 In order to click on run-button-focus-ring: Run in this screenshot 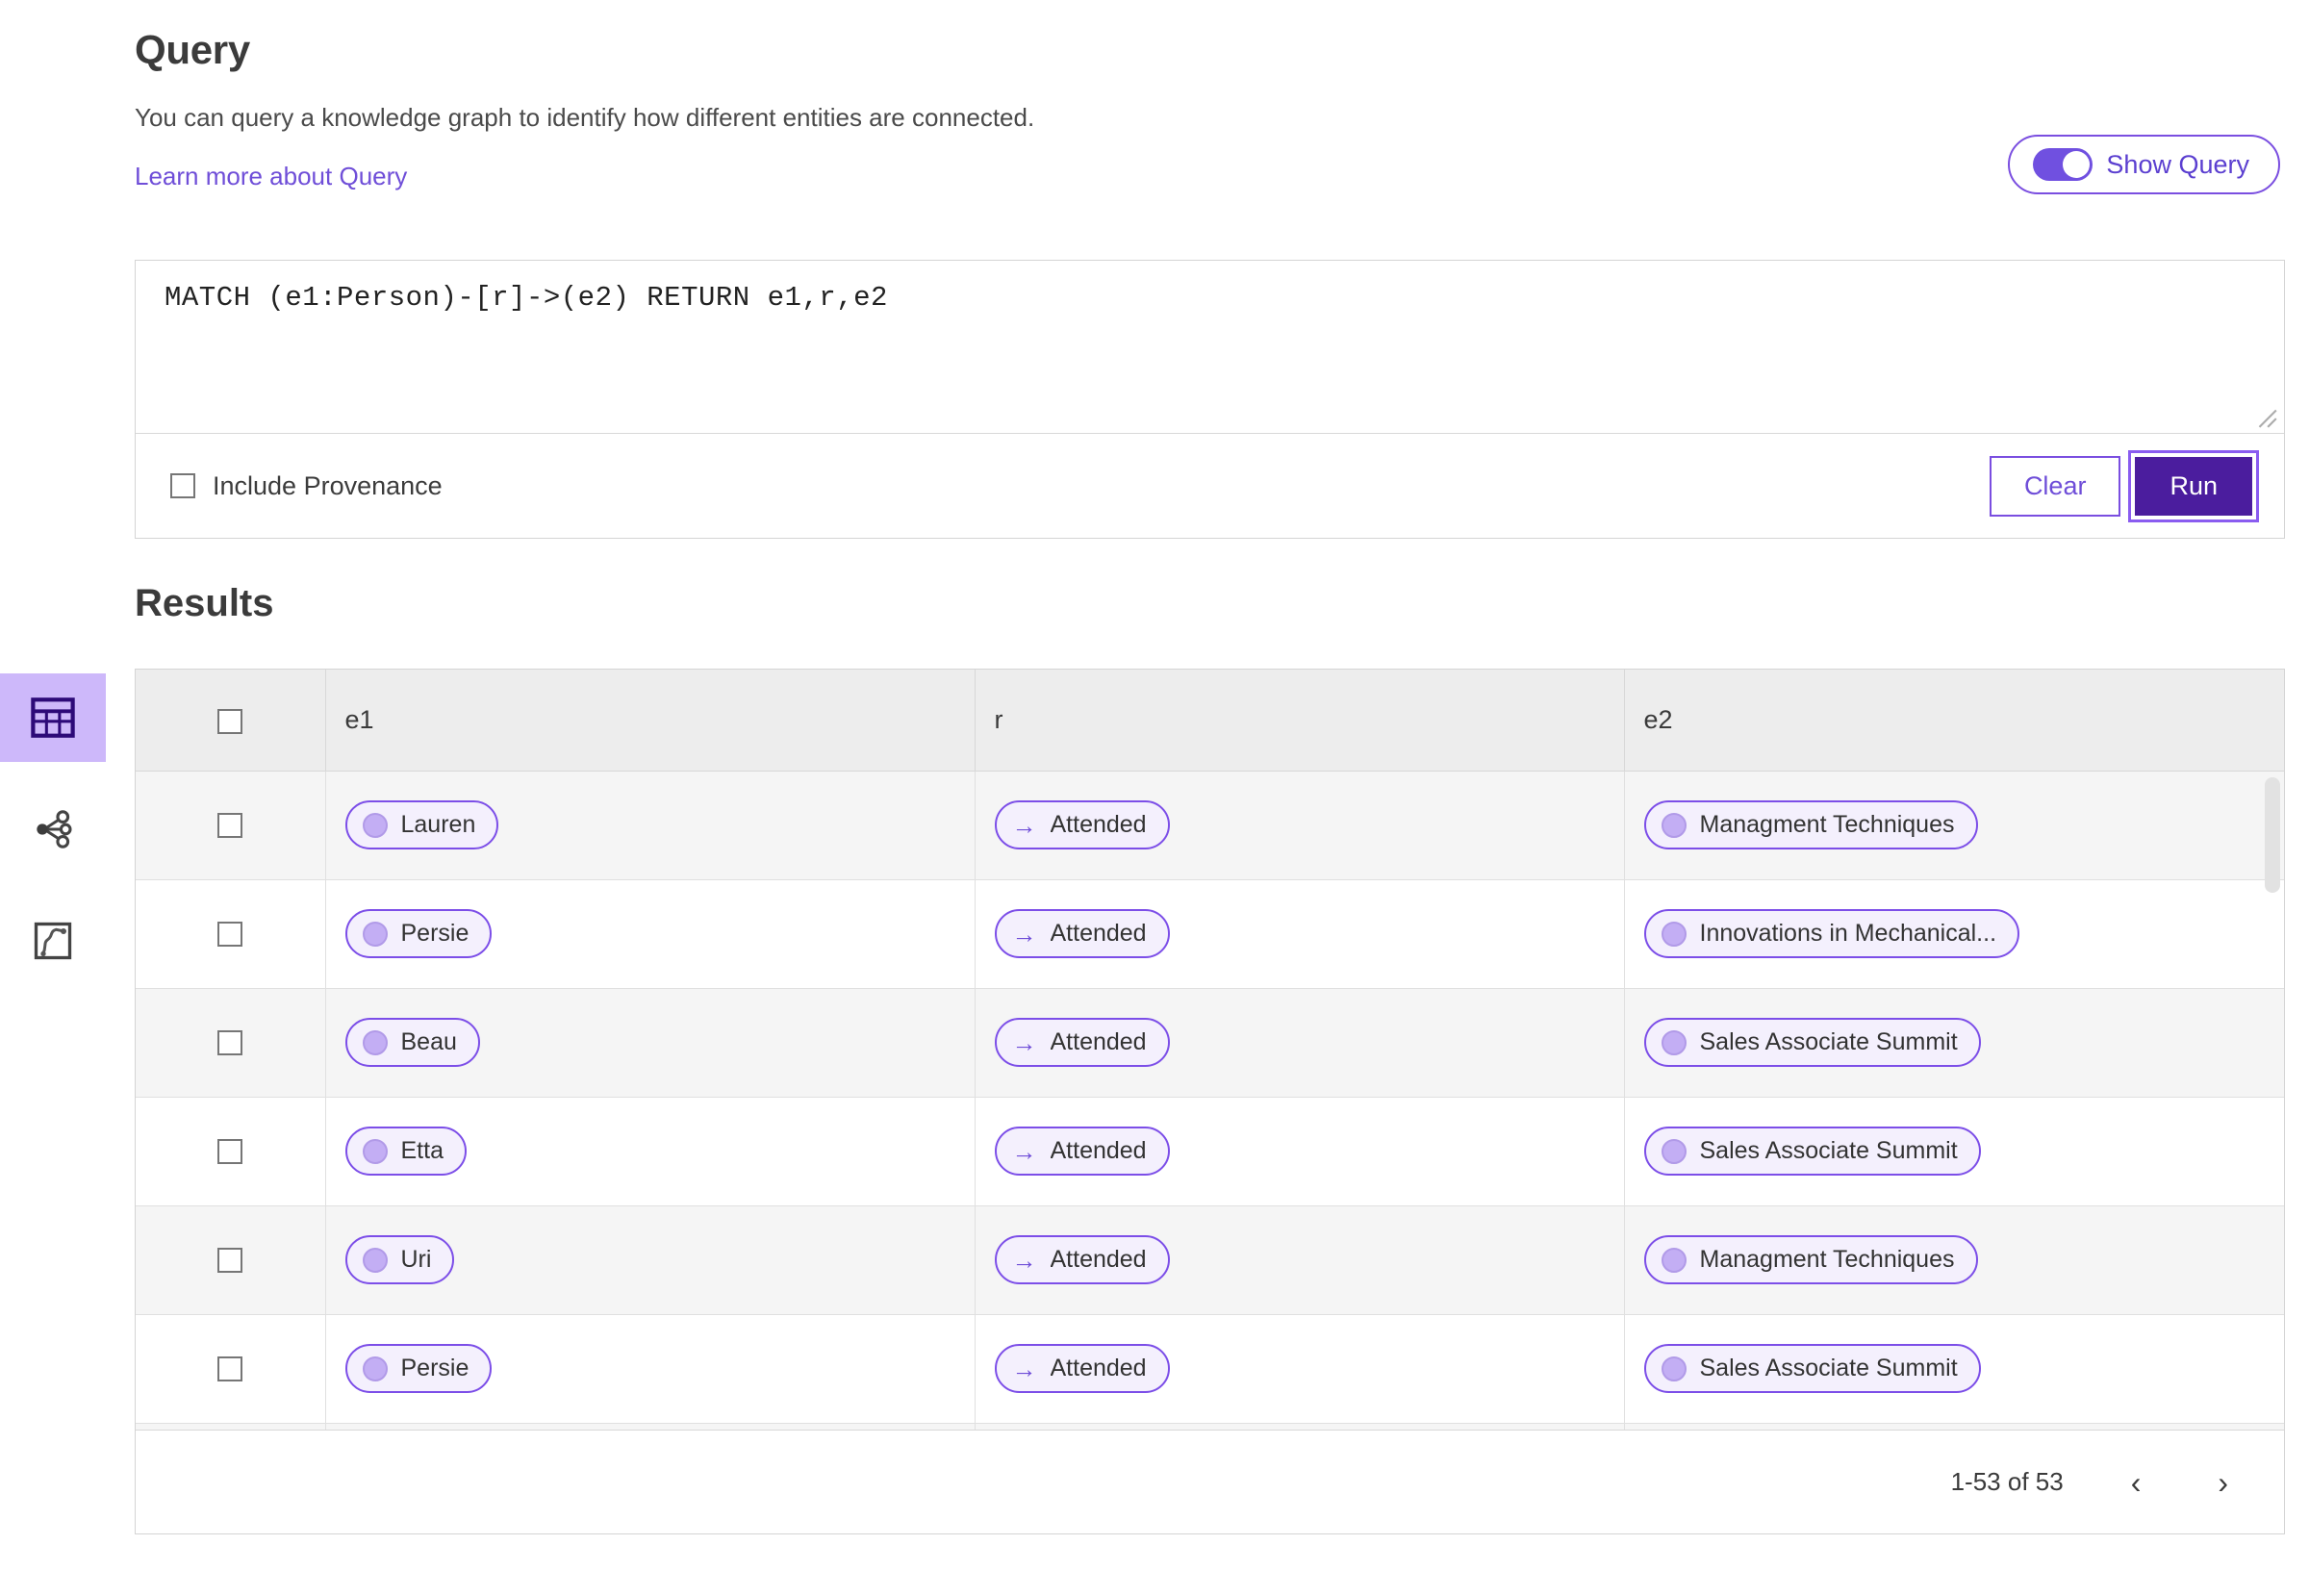, I will do `click(2193, 485)`.